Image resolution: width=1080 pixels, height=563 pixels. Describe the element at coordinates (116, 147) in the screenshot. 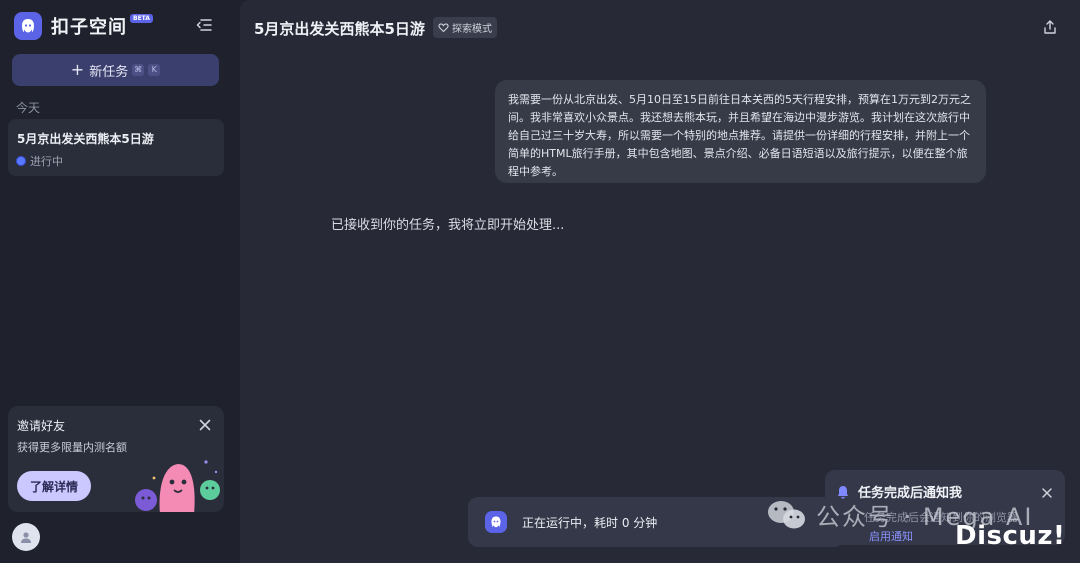

I see `task-list-item: 5月京出发关西熊本5日游 进行中` at that location.